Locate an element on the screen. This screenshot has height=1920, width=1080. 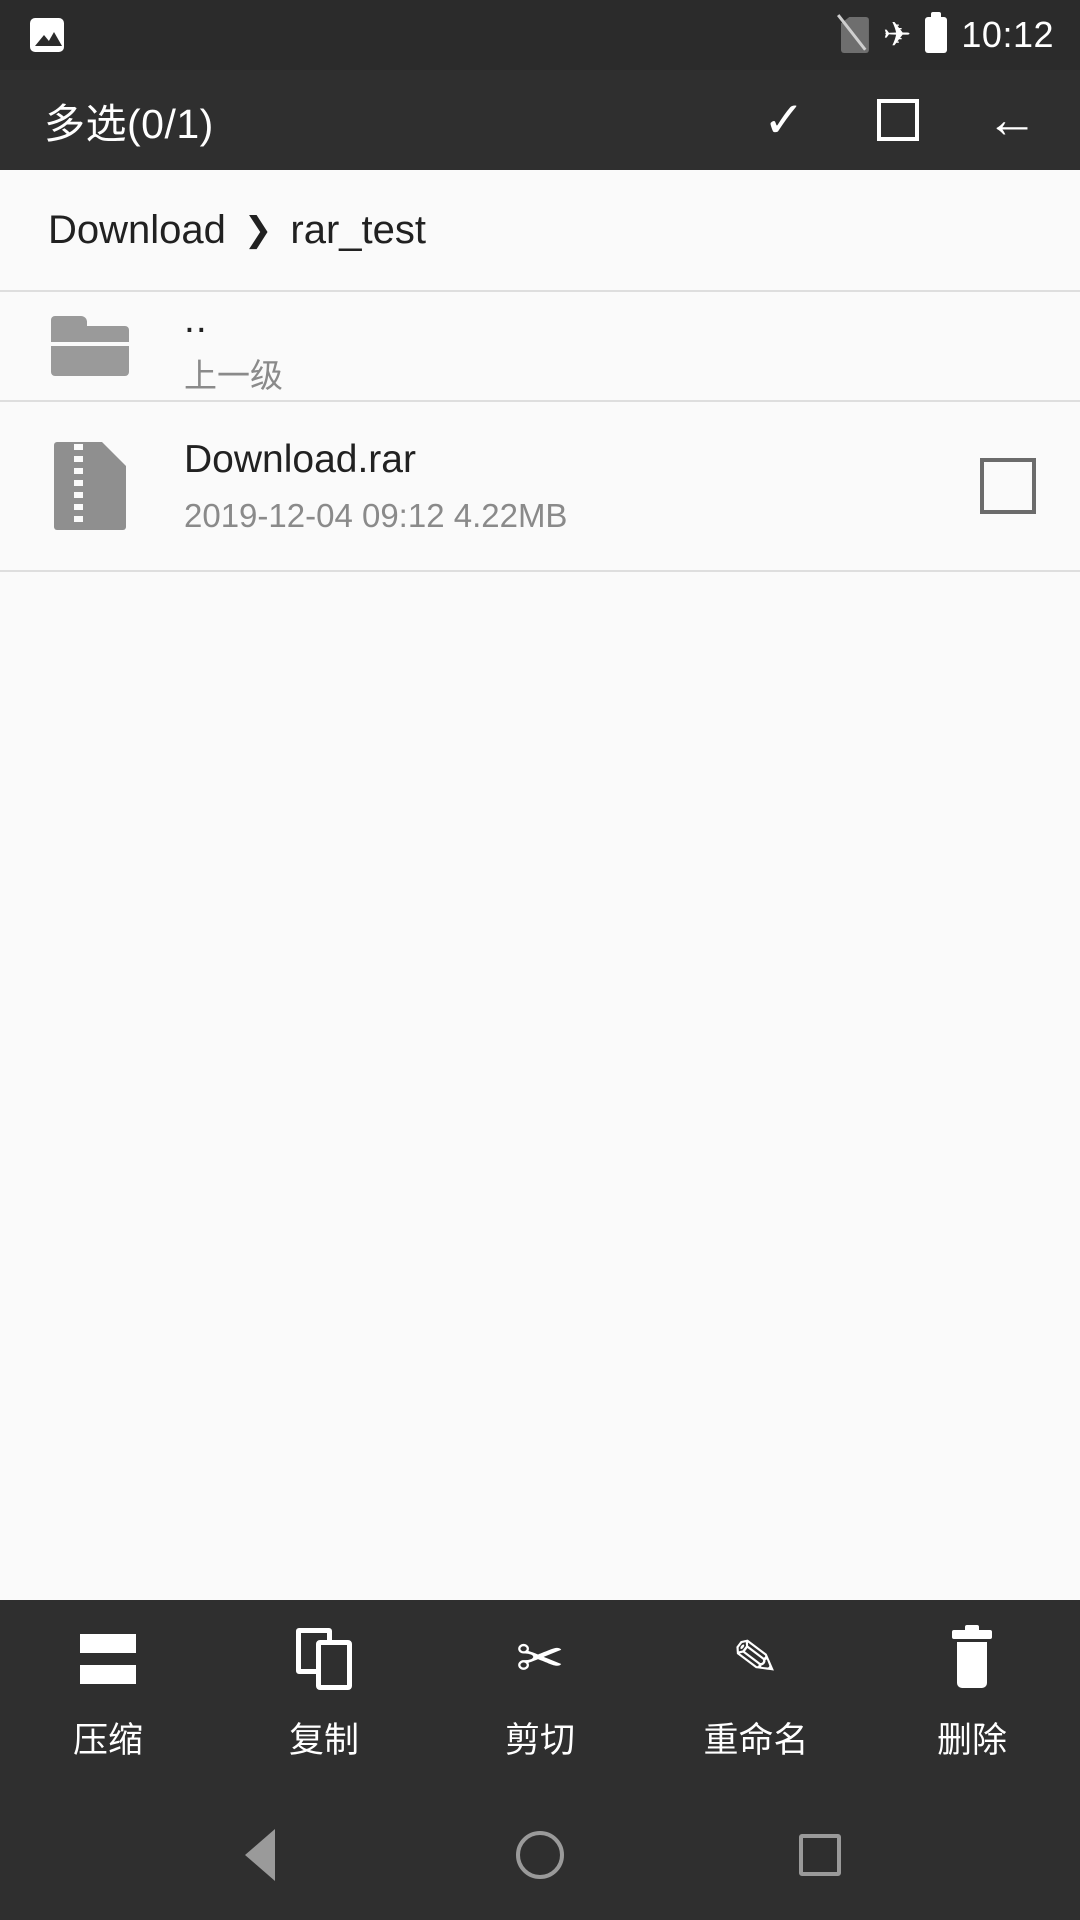
app-bar-actions: ✓ ← is located at coordinates (898, 120).